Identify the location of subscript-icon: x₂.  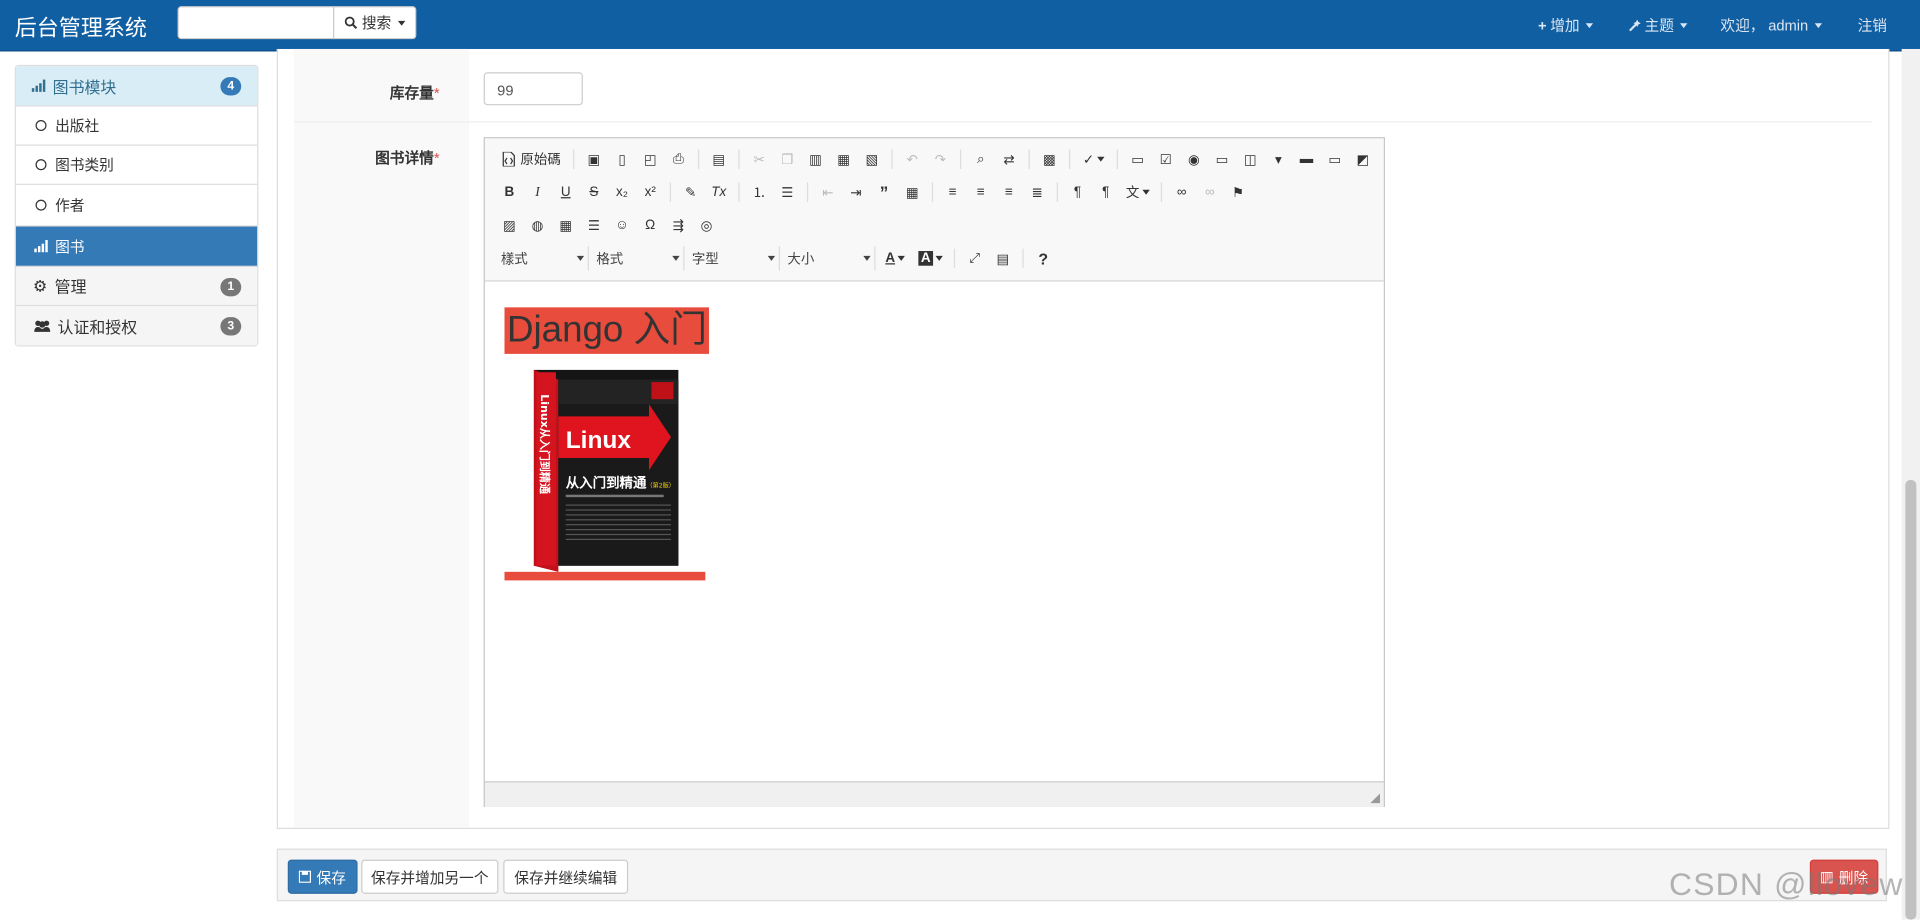
(622, 192).